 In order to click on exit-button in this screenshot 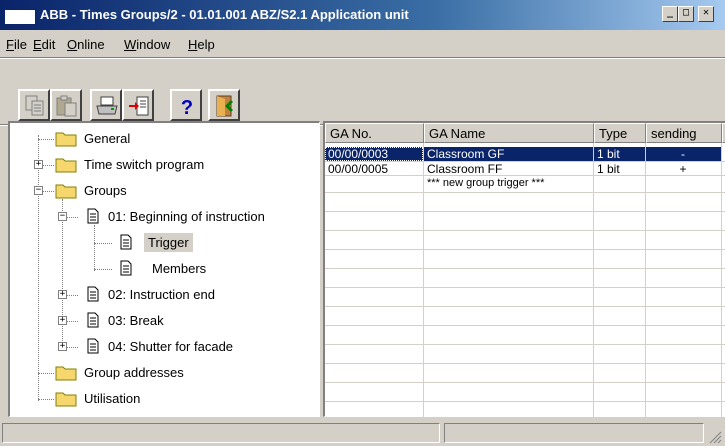, I will do `click(224, 105)`.